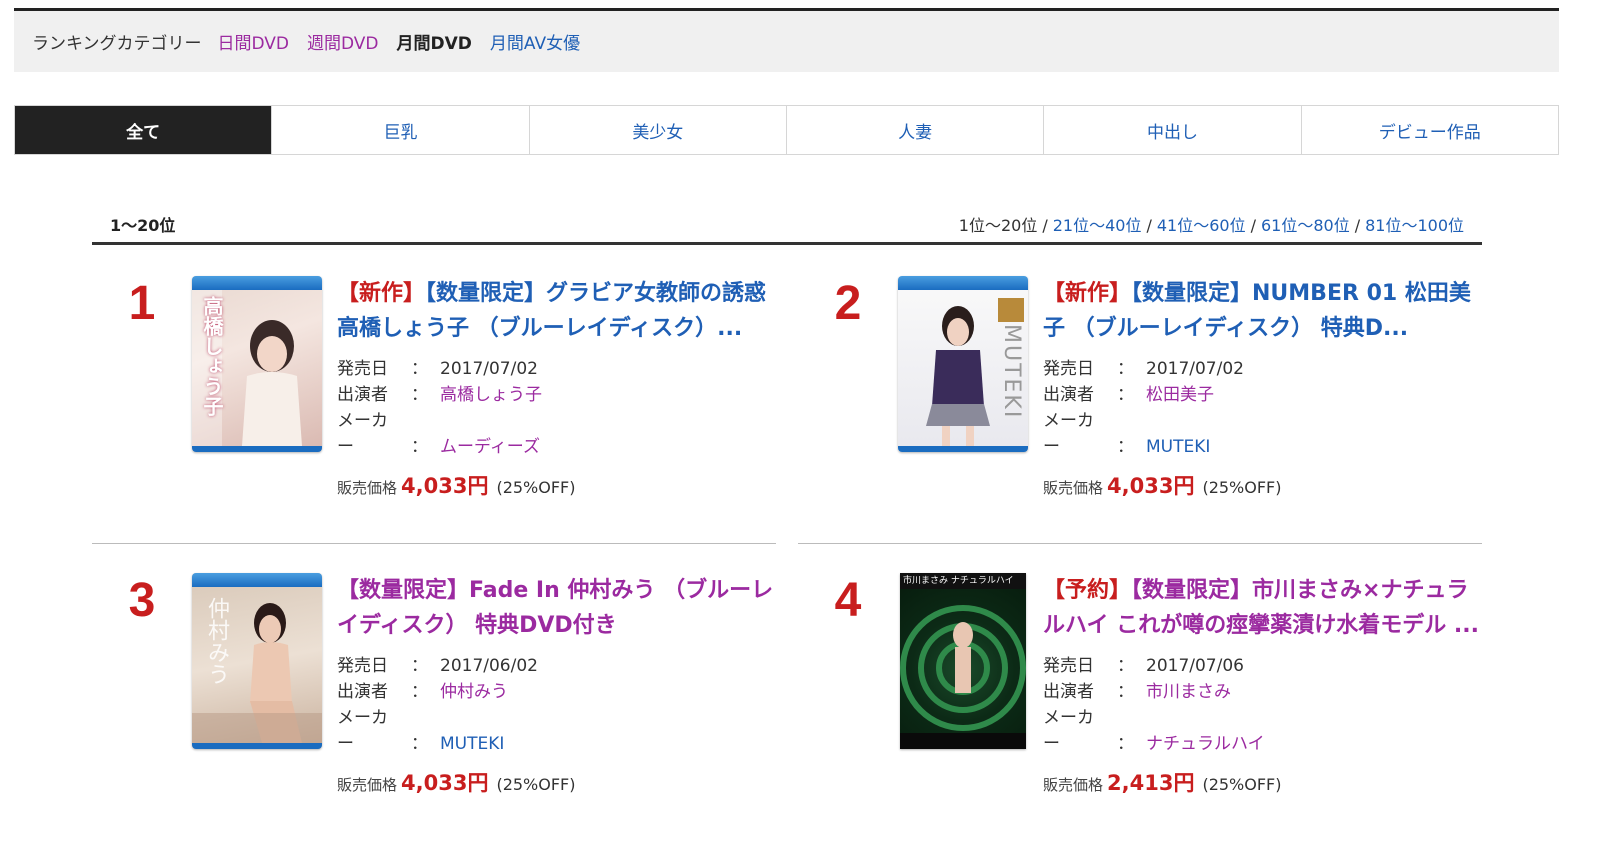 The image size is (1600, 852). I want to click on maker-row: メーカー：ナチュラルハイ, so click(1154, 731).